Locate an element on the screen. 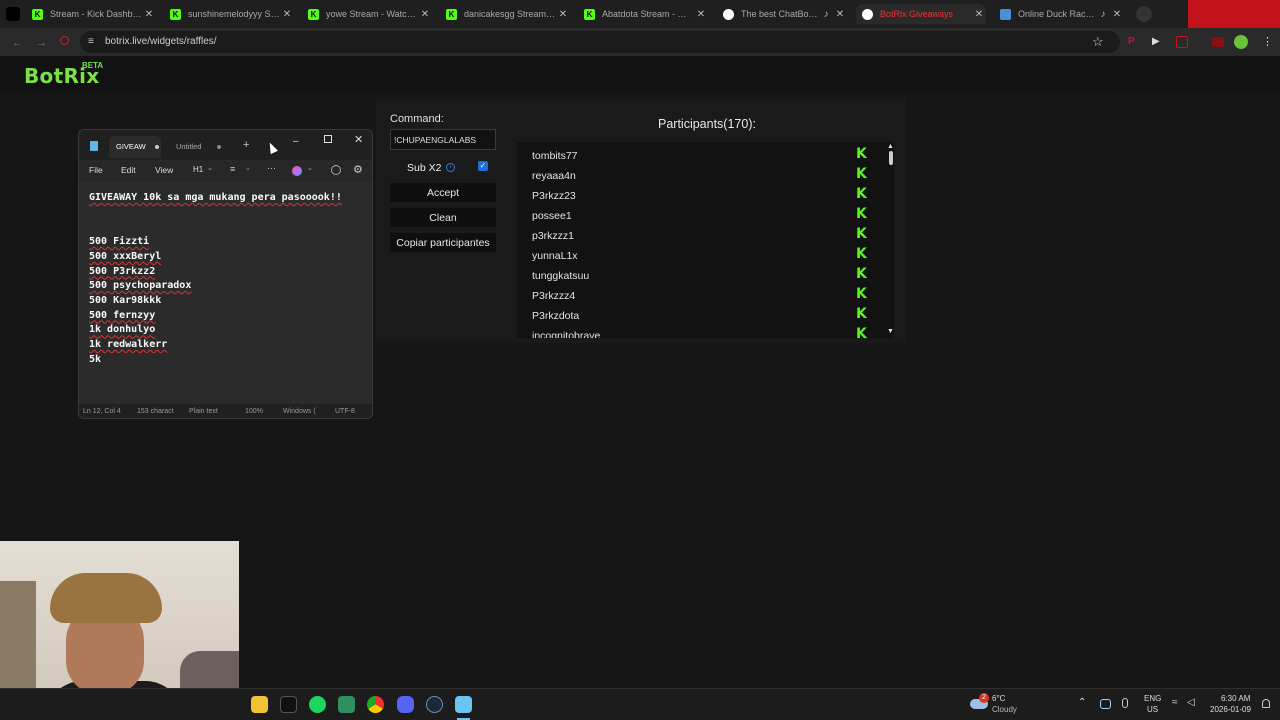 The image size is (1280, 720). notepad-line: 1k redwalkerr is located at coordinates (128, 344).